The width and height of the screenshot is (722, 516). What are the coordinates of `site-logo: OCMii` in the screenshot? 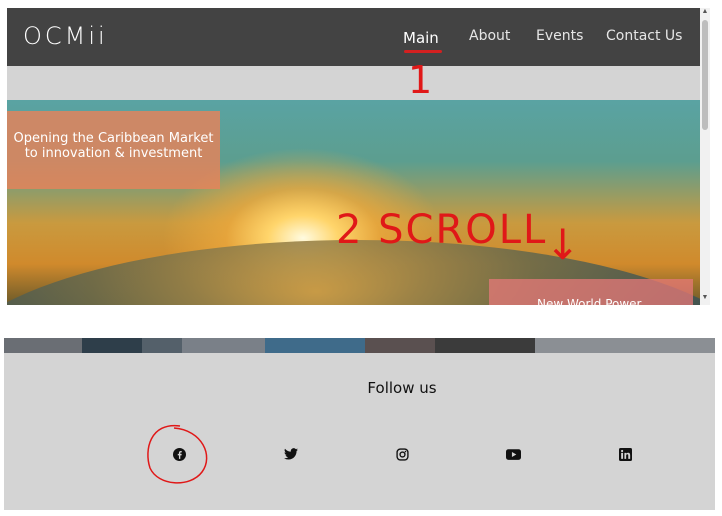 It's located at (65, 36).